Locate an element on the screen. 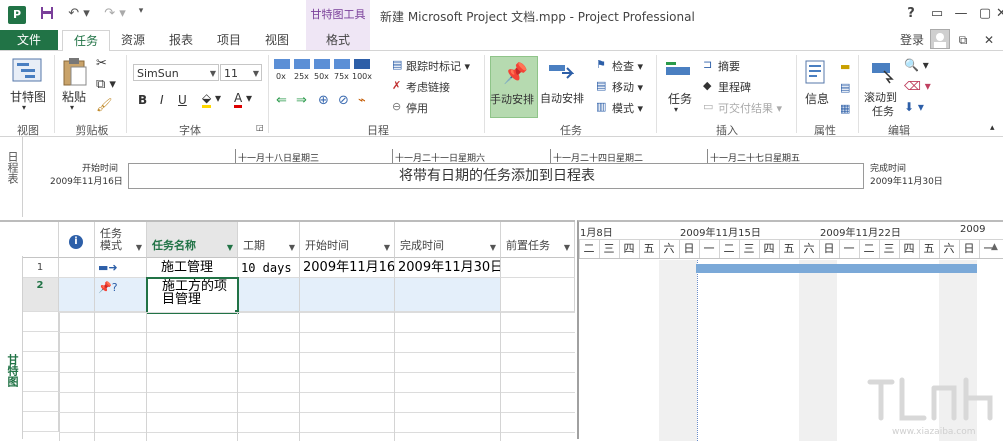 The image size is (1003, 441). manual-schedule-button: 📌 手动安排 is located at coordinates (514, 87).